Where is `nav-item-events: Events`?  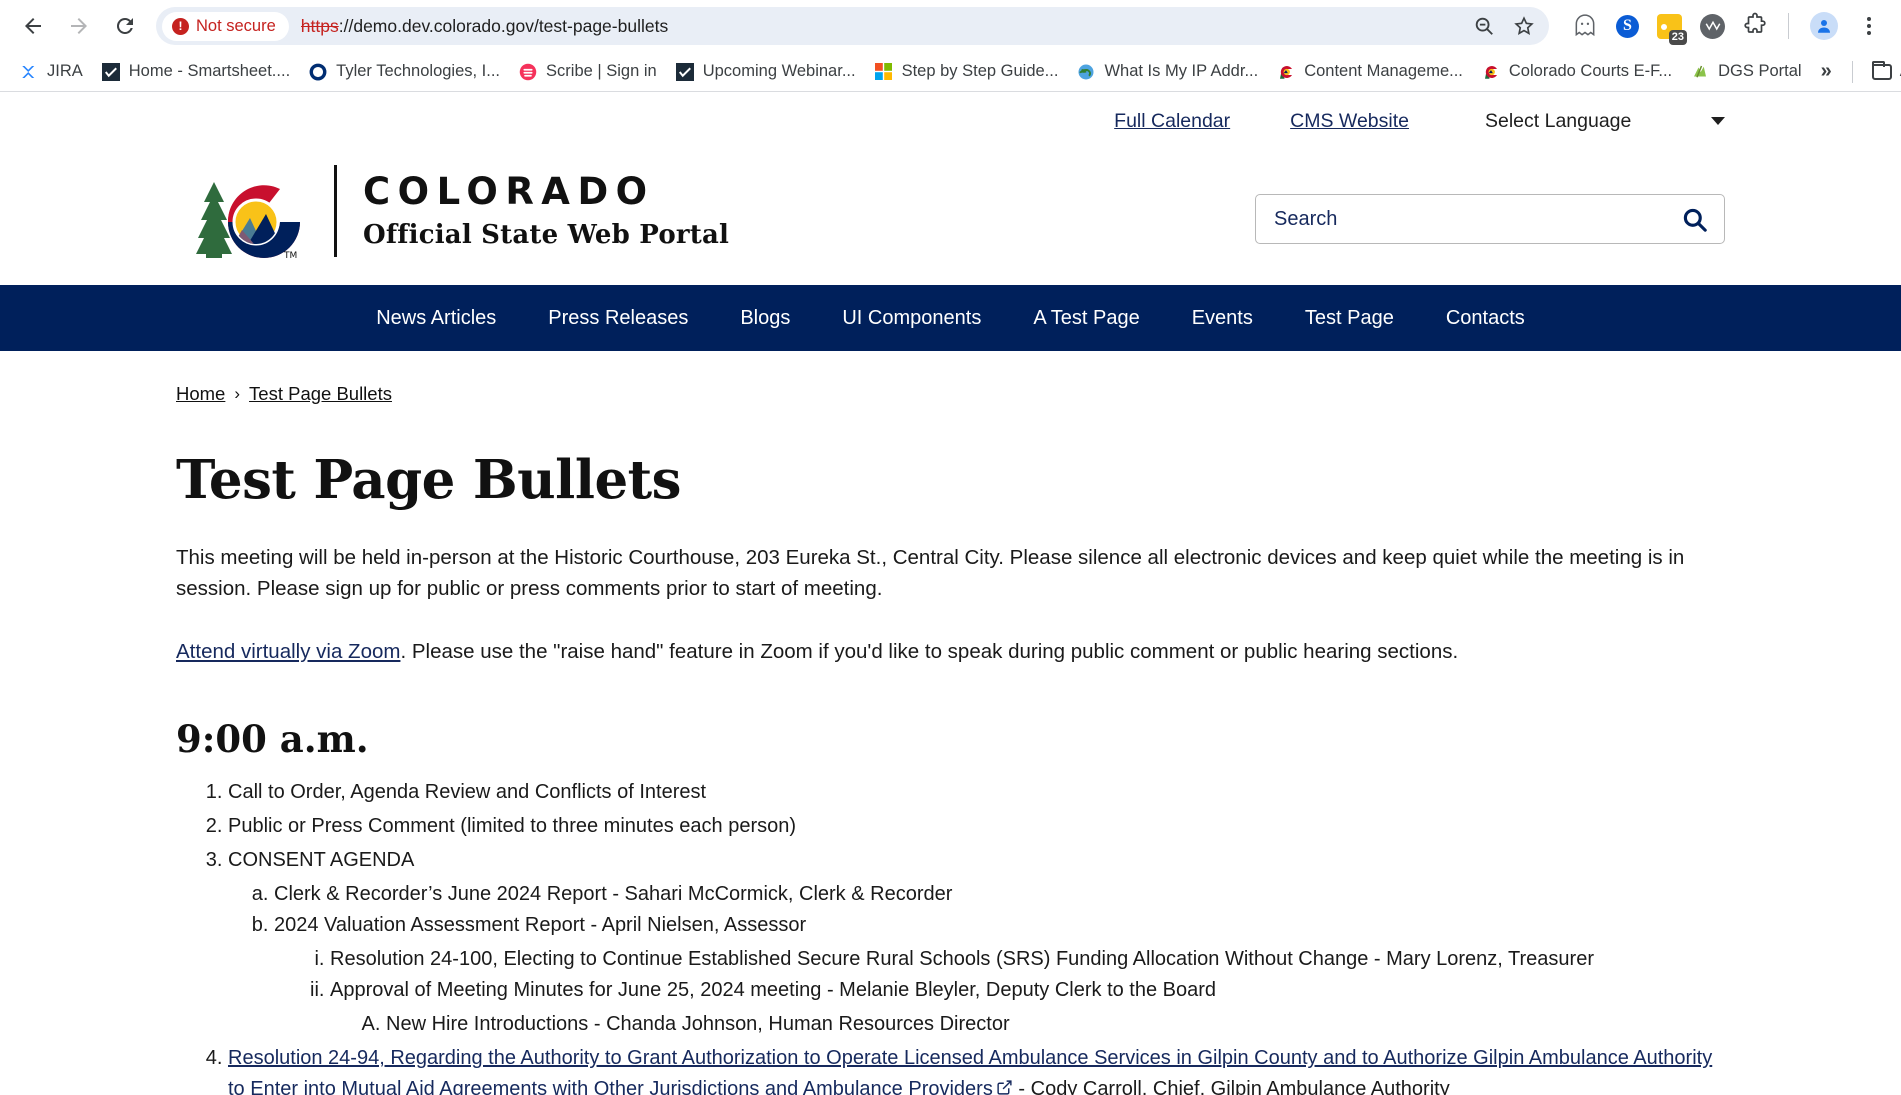 nav-item-events: Events is located at coordinates (1222, 318).